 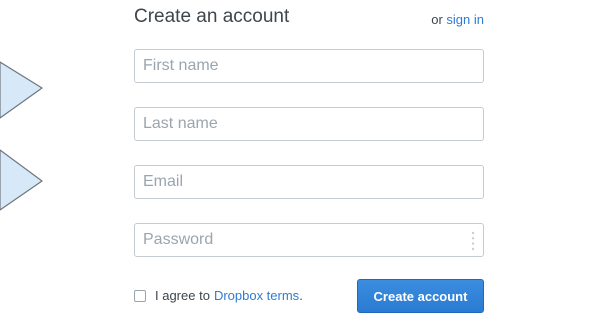 I want to click on last-name-input, so click(x=309, y=124).